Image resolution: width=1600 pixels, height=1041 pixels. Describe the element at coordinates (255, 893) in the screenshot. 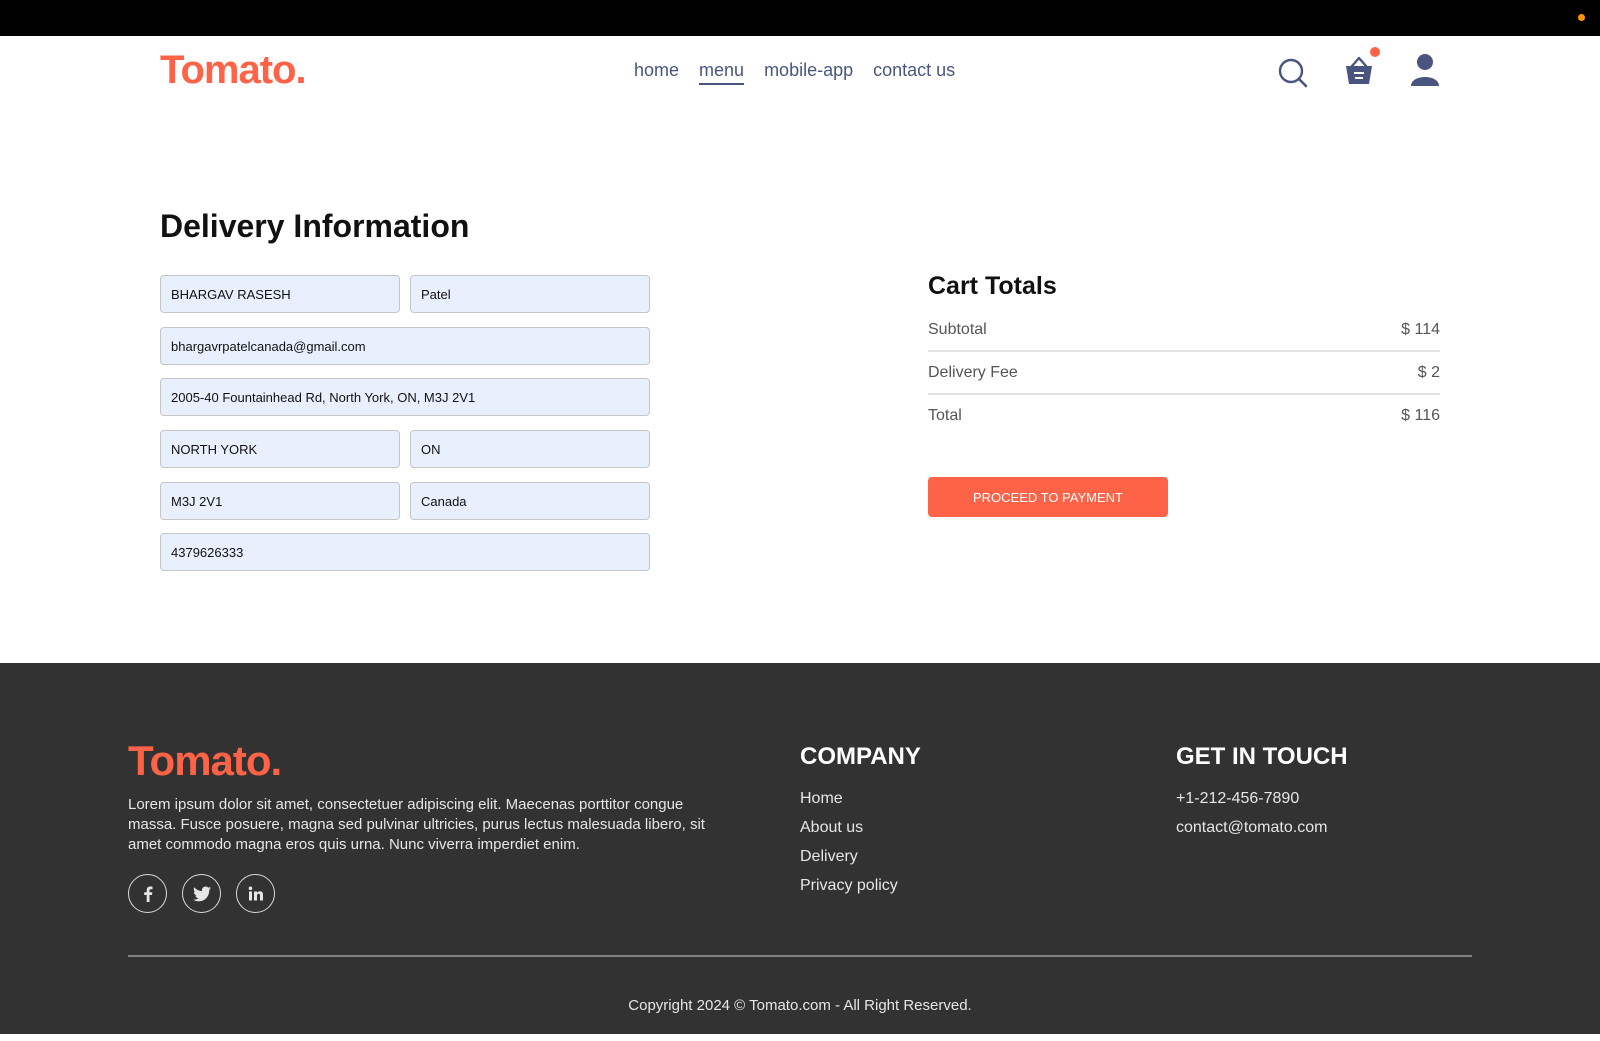

I see `linkedin-icon` at that location.